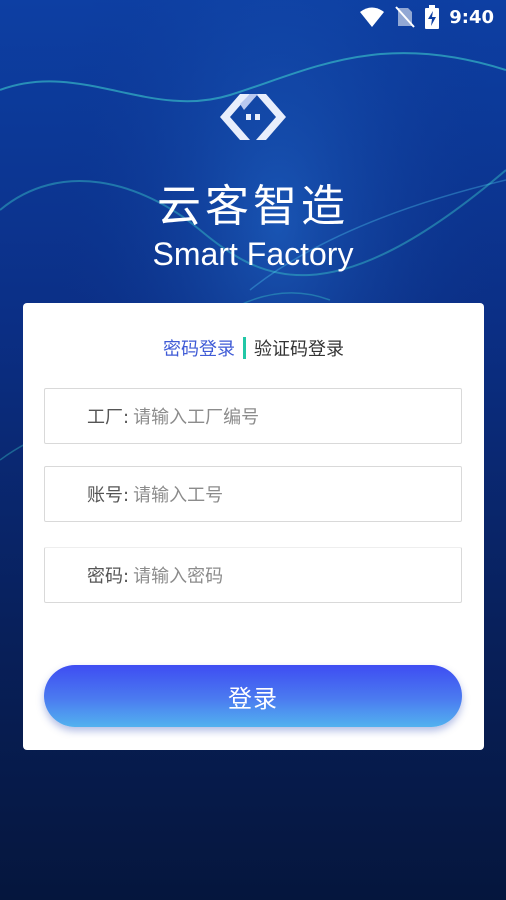 This screenshot has width=506, height=900. Describe the element at coordinates (178, 495) in the screenshot. I see `account-placeholder: 请输入工号` at that location.